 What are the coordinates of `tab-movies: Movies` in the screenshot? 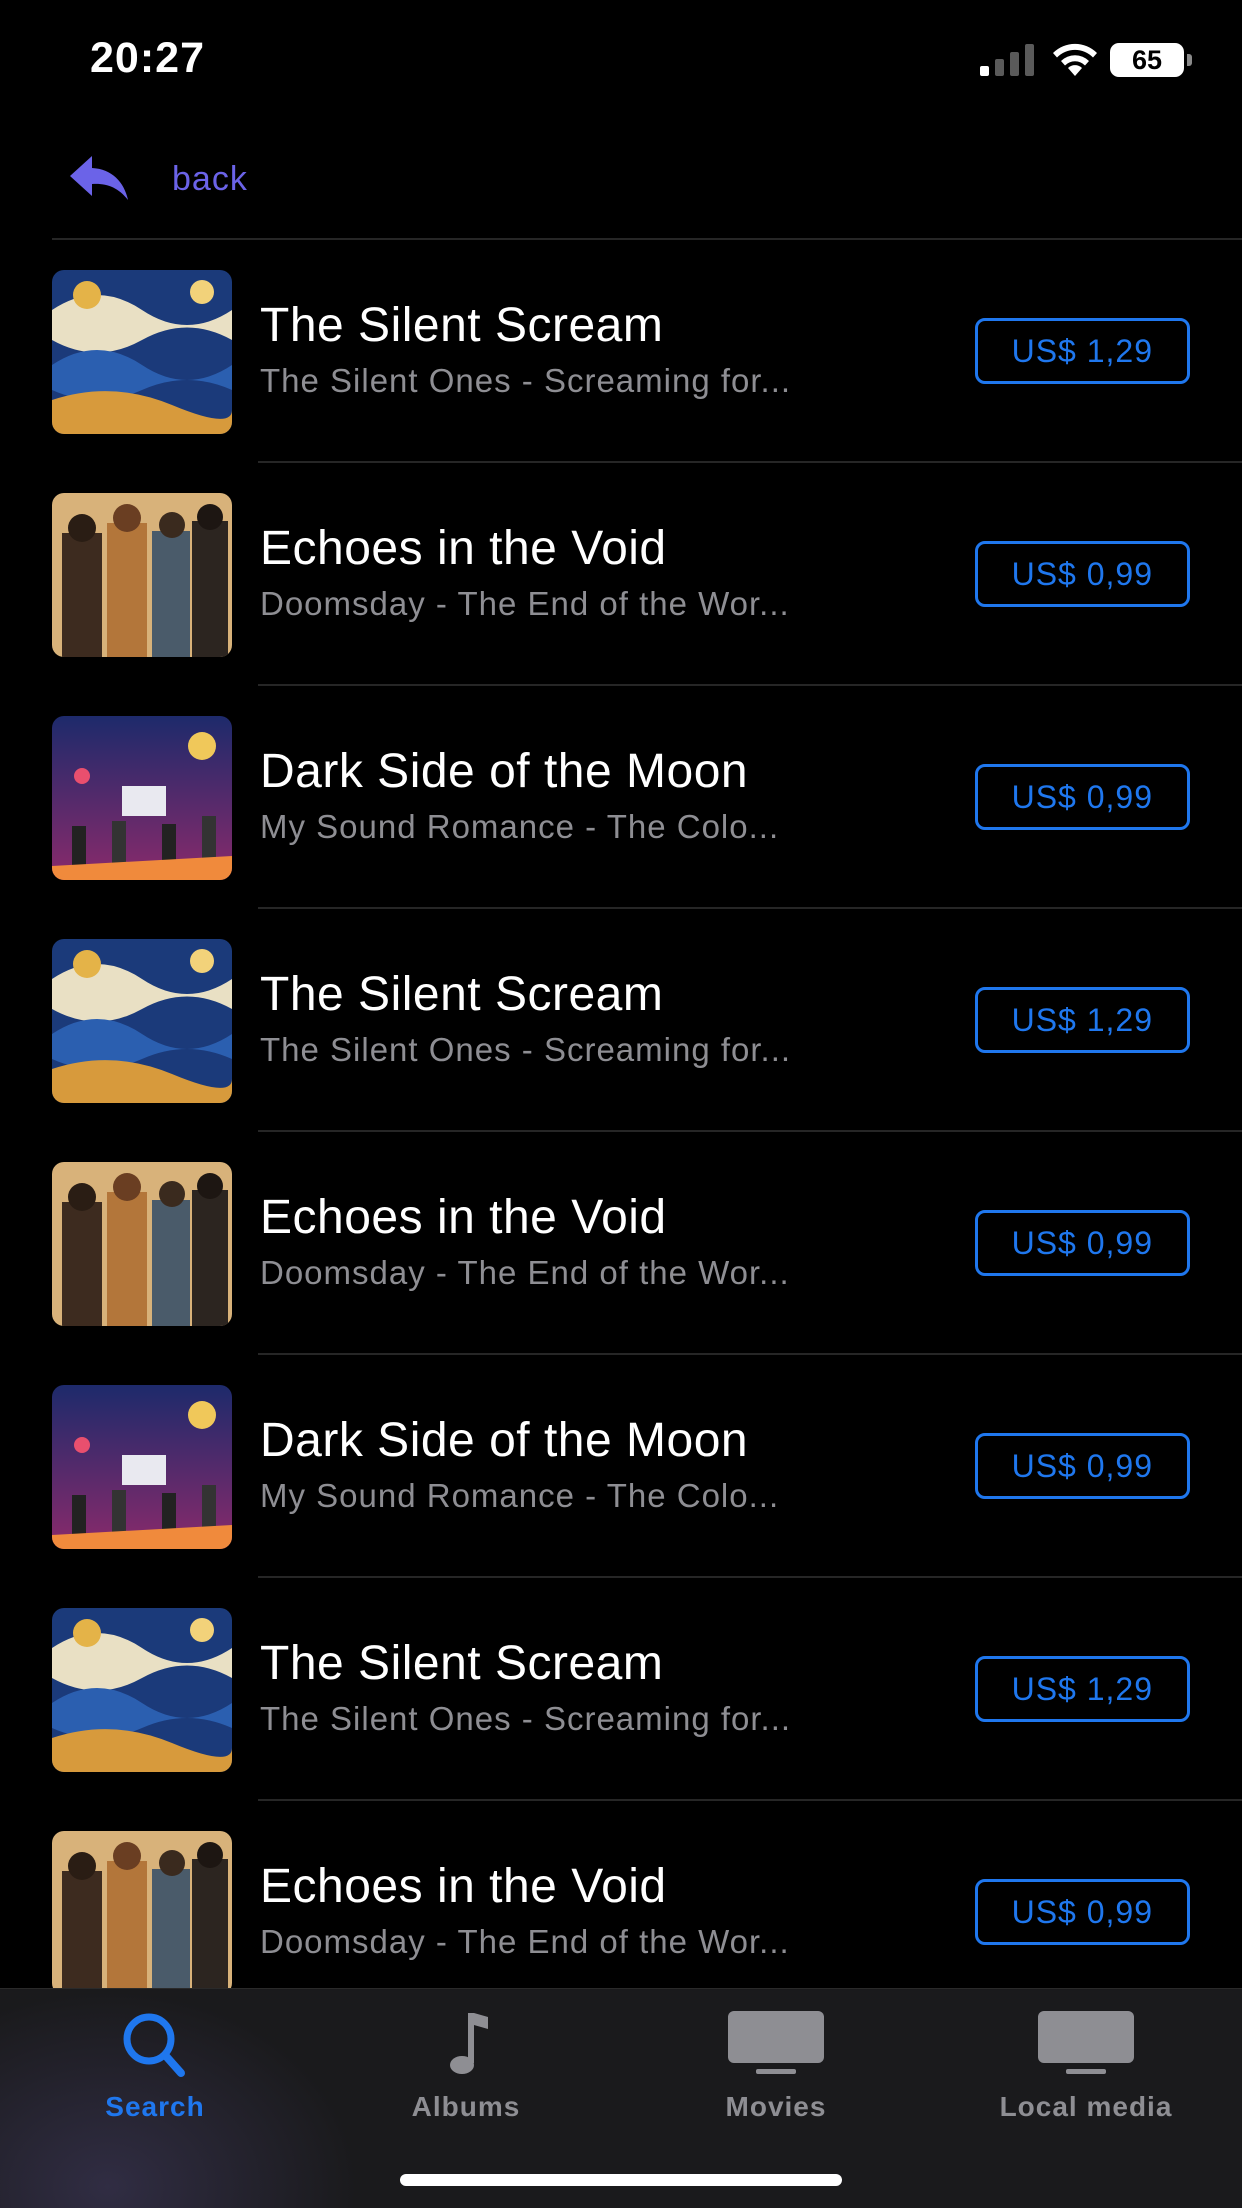 It's located at (776, 2064).